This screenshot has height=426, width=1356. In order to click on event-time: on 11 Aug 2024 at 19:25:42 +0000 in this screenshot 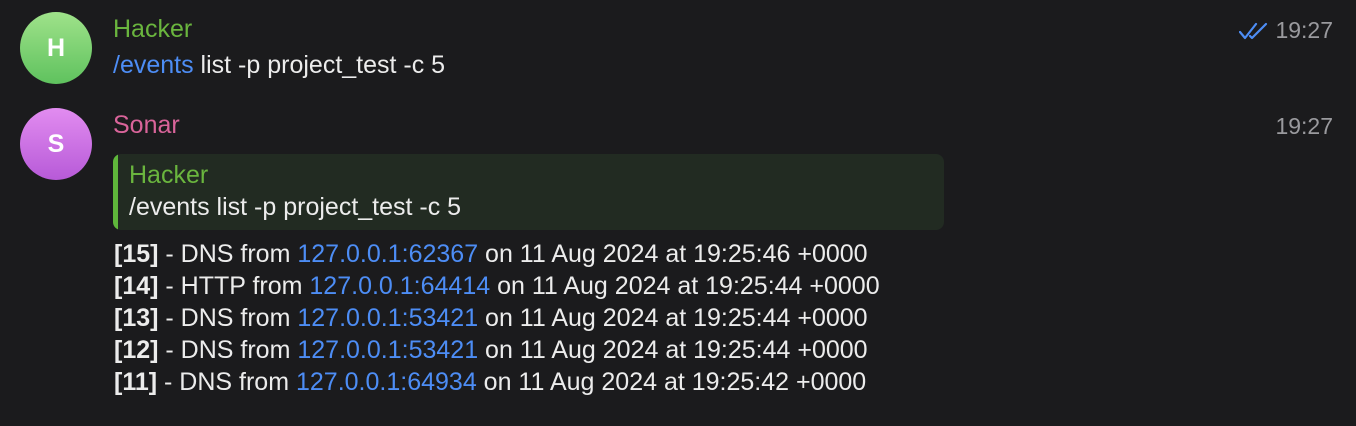, I will do `click(671, 382)`.